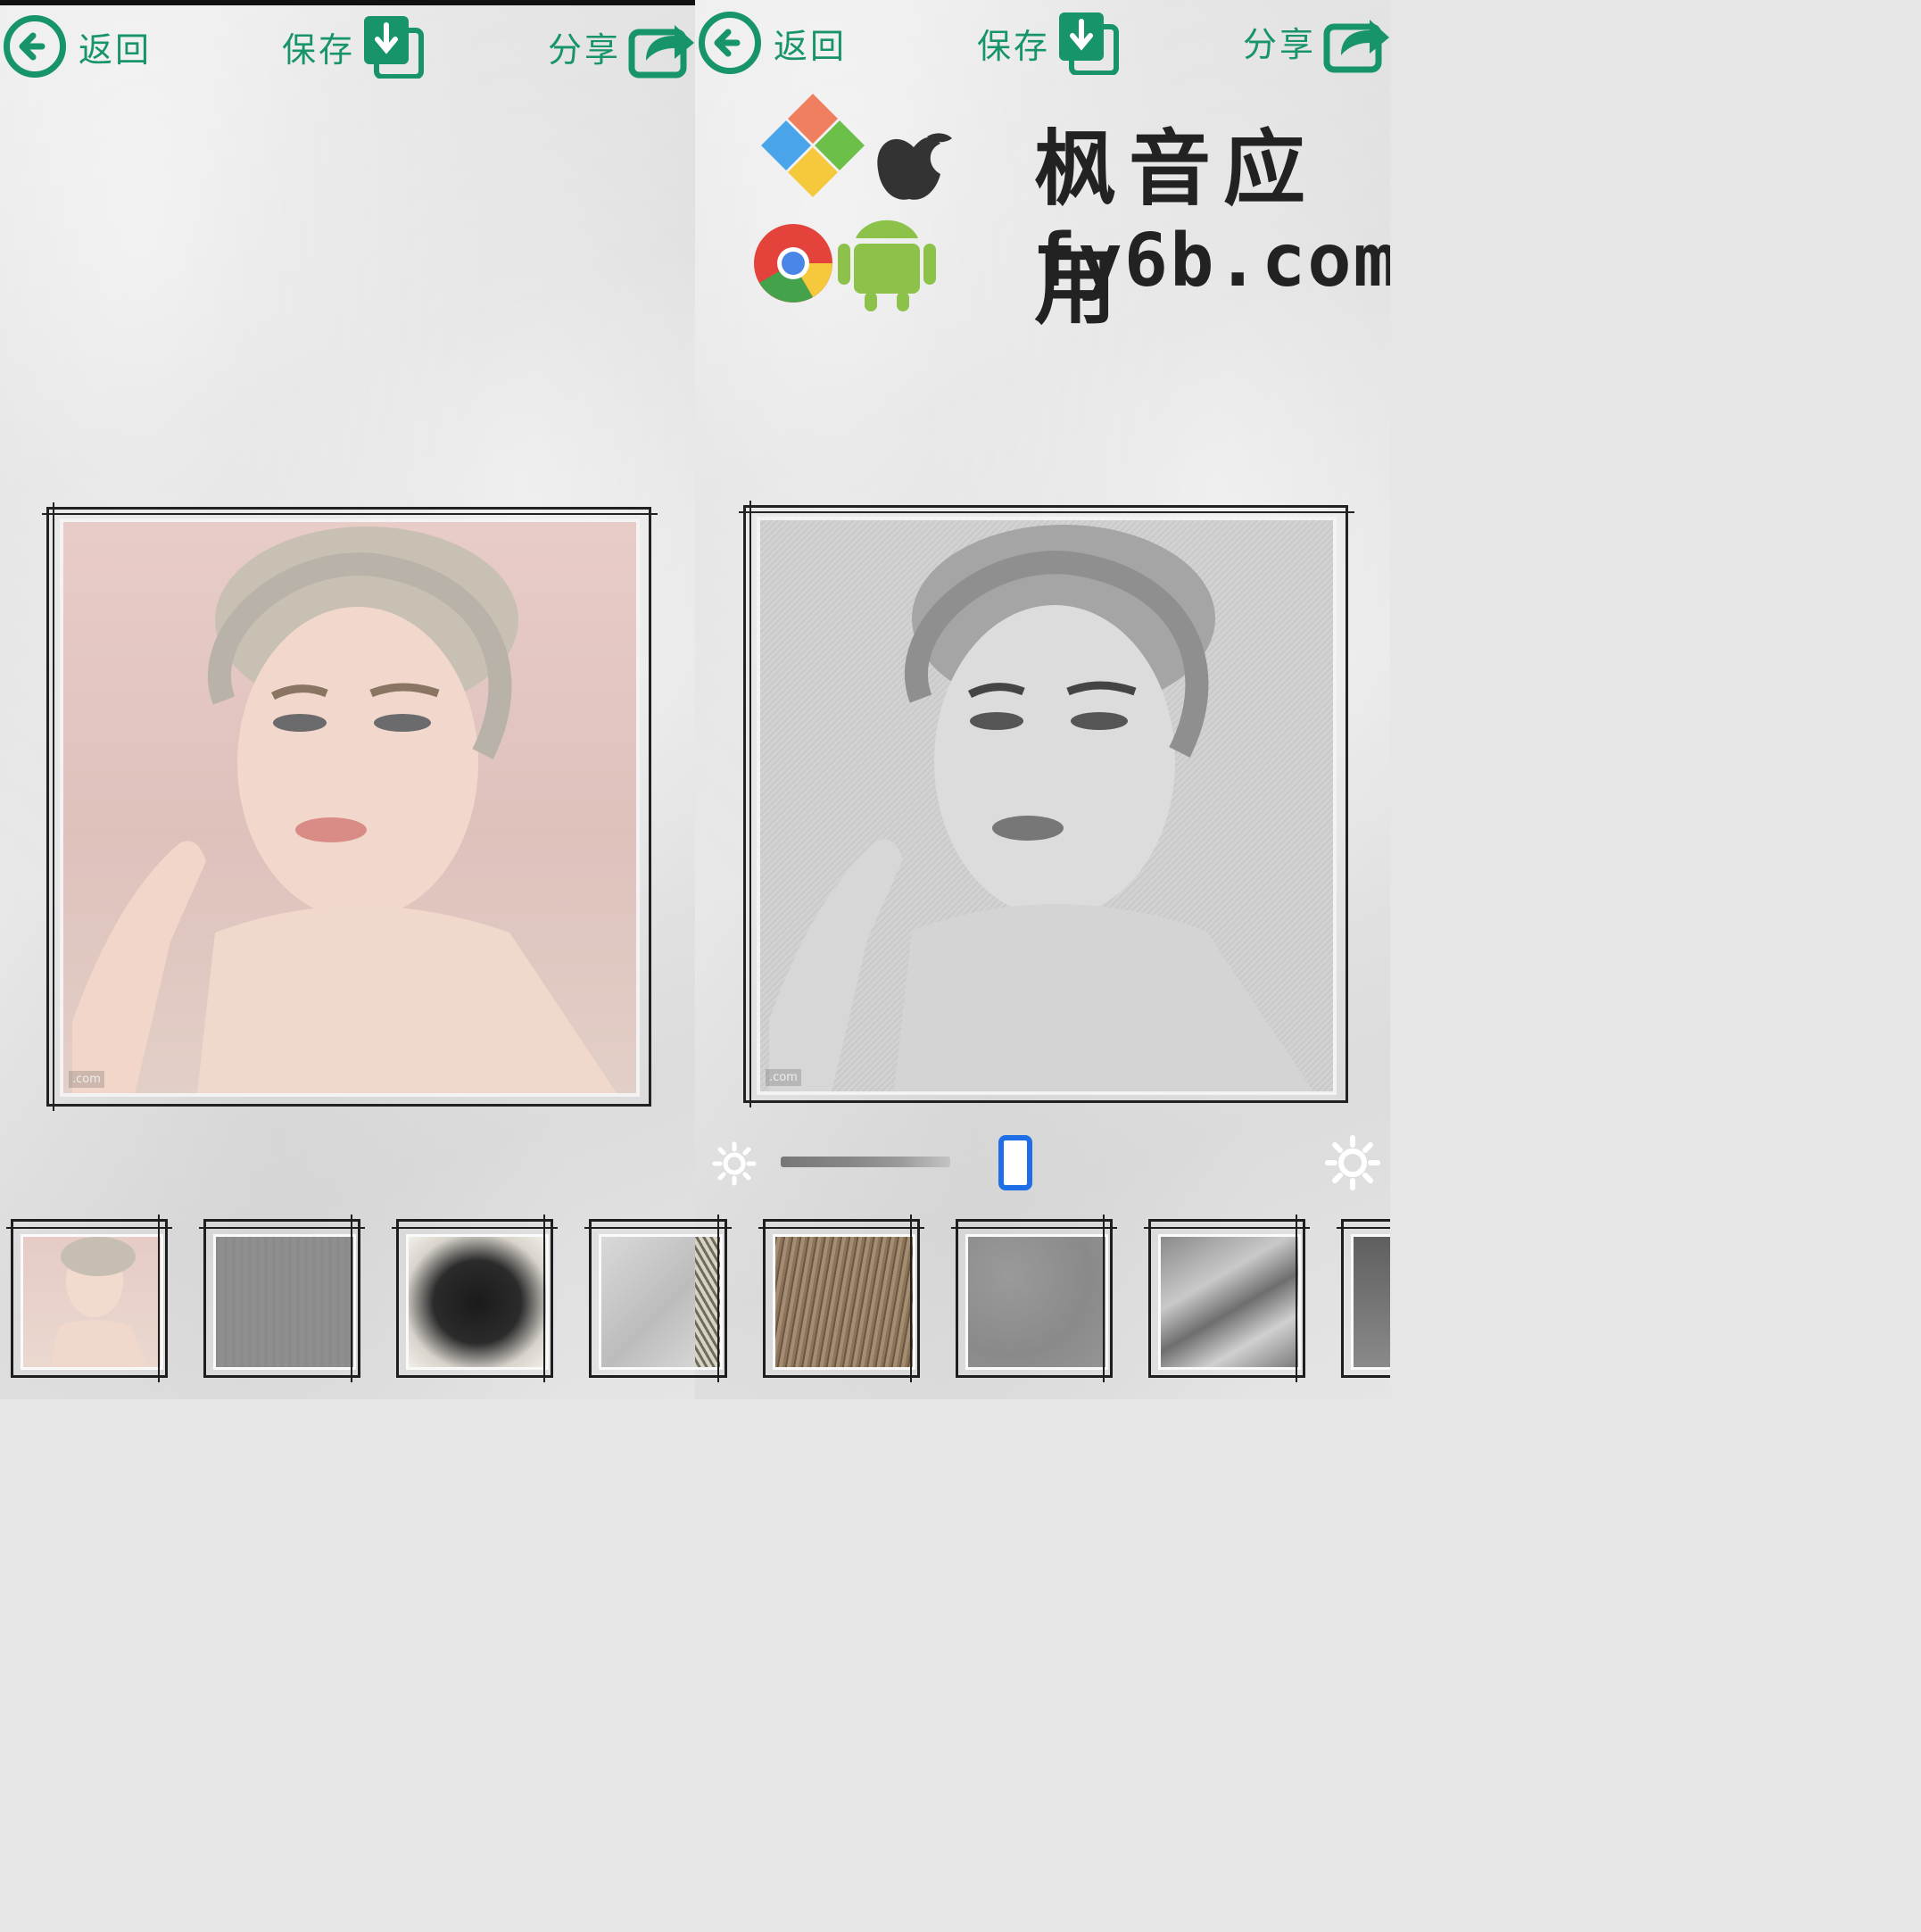  Describe the element at coordinates (866, 1162) in the screenshot. I see `intensity-slider-track` at that location.